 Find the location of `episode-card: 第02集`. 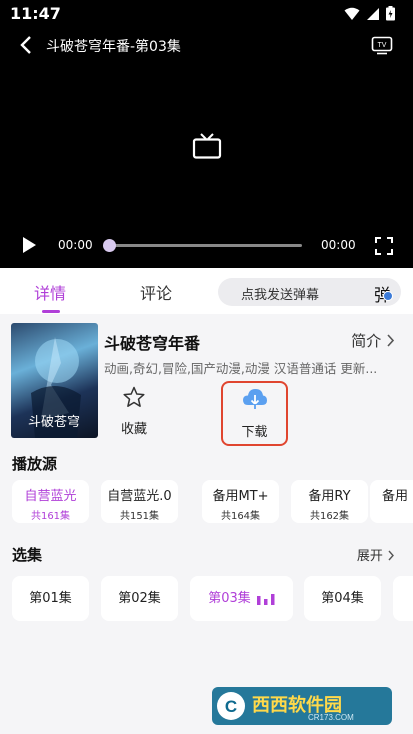

episode-card: 第02集 is located at coordinates (139, 598).